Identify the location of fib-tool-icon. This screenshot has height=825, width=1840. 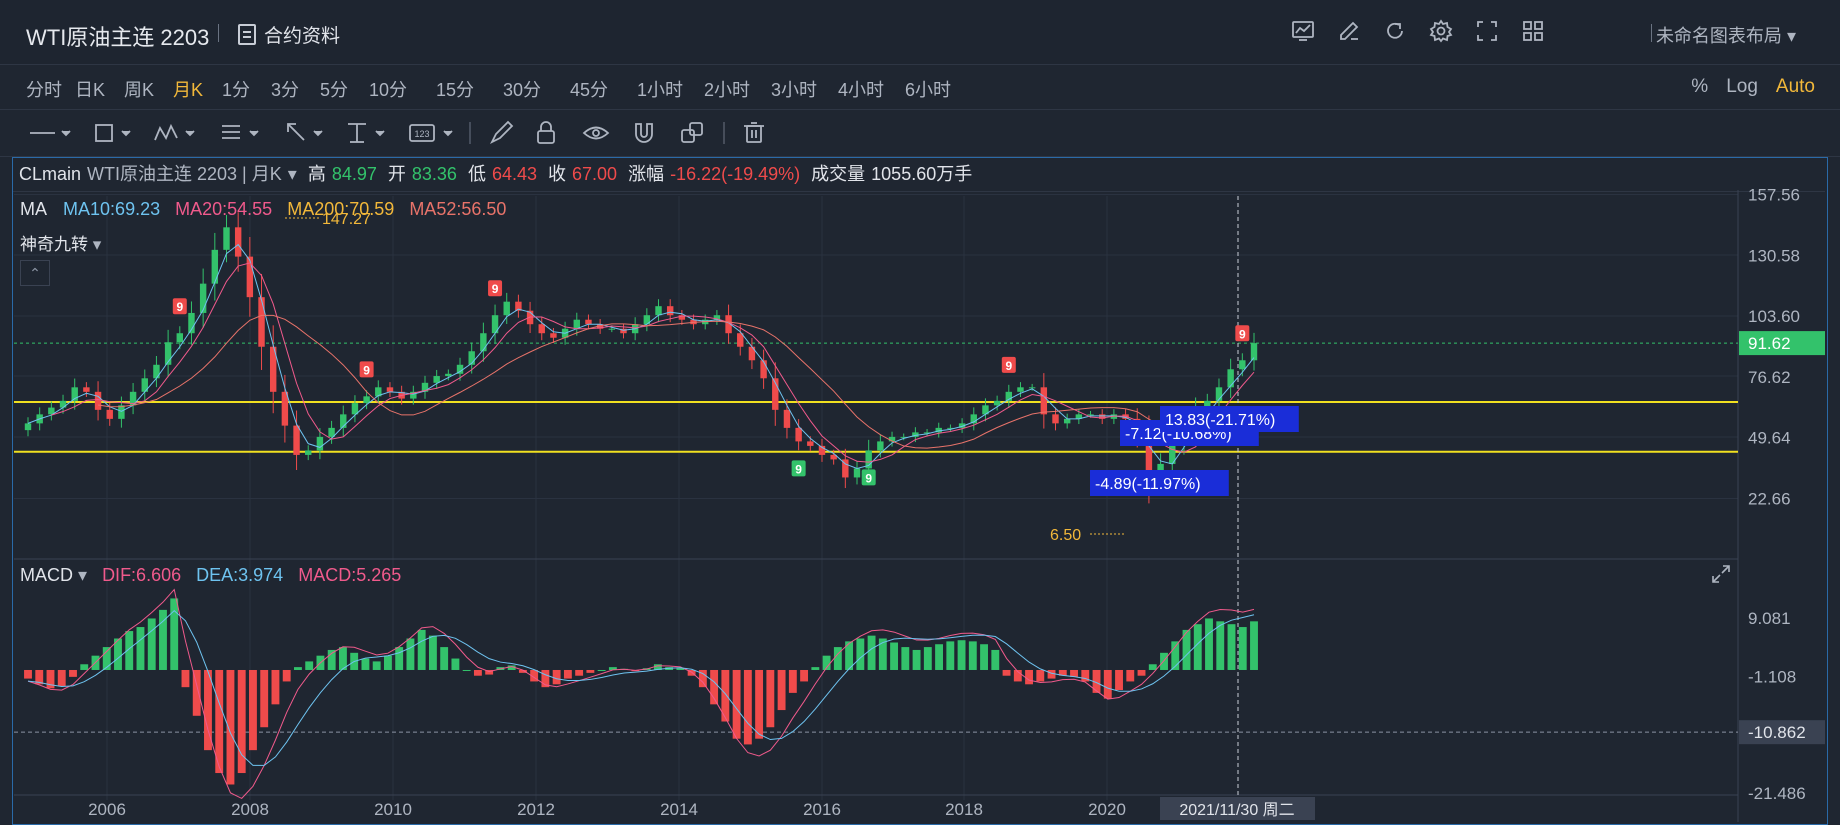
(240, 132).